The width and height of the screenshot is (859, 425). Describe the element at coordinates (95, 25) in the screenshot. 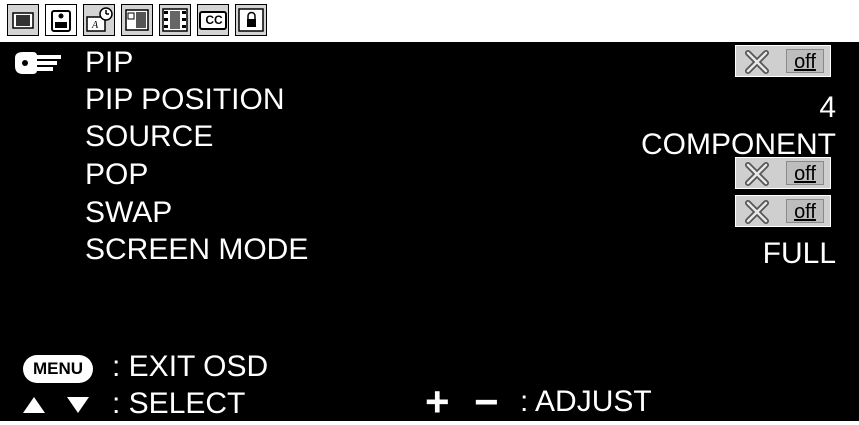

I see `svg-text: A` at that location.